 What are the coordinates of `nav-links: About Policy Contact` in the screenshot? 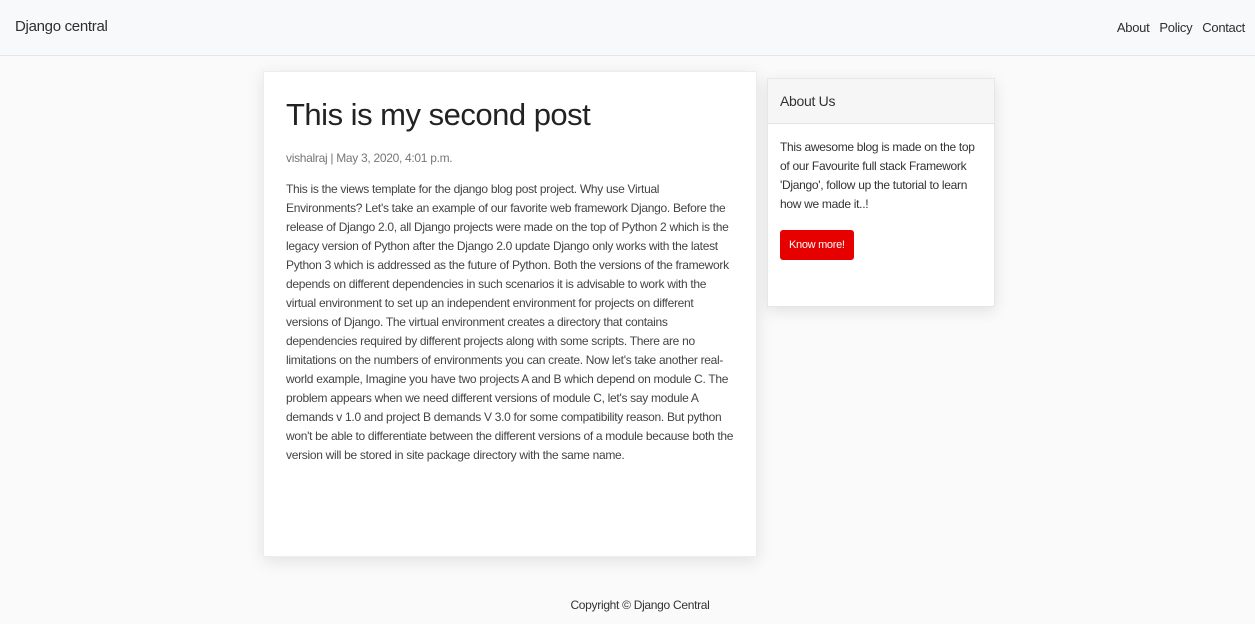 It's located at (1181, 27).